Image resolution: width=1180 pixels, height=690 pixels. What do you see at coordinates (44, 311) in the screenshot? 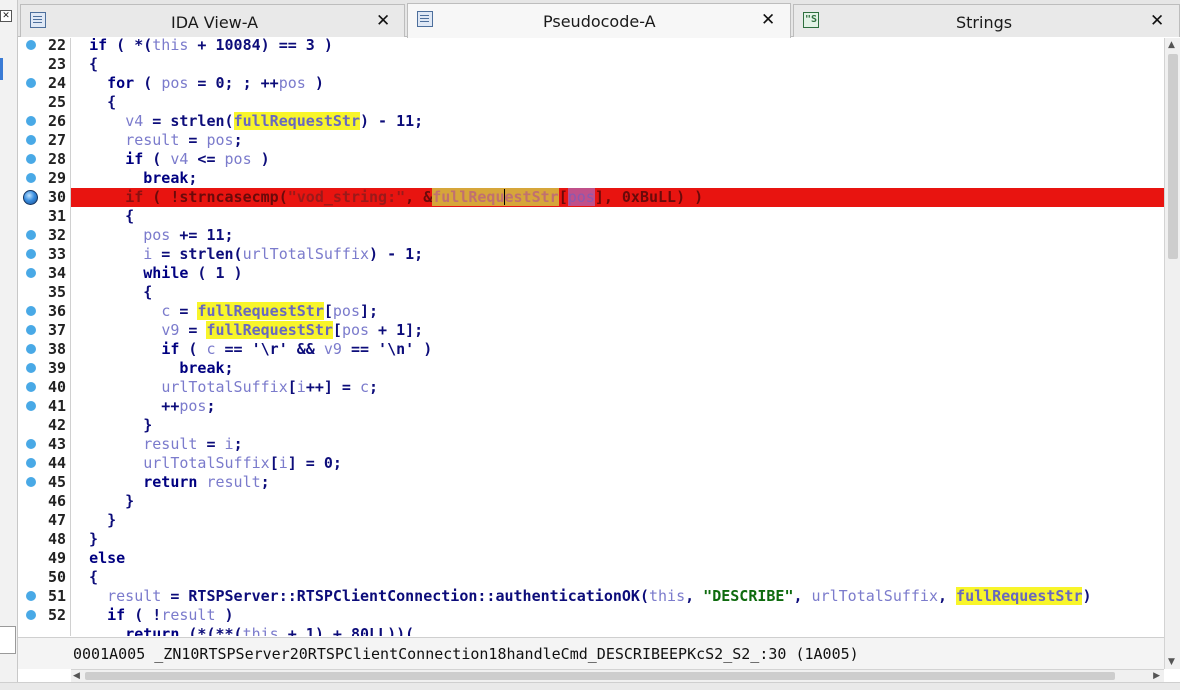
I see `gutter-line: 36` at bounding box center [44, 311].